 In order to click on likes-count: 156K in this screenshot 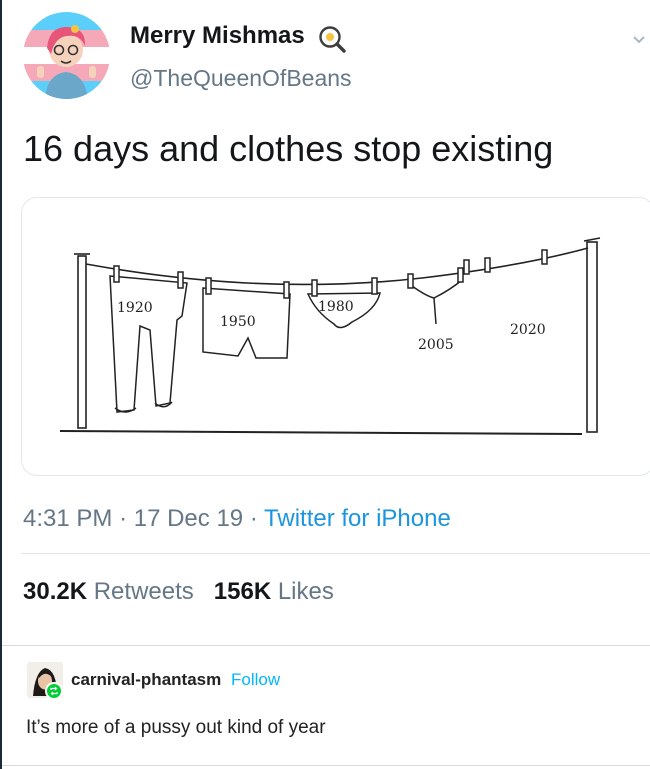, I will do `click(242, 591)`.